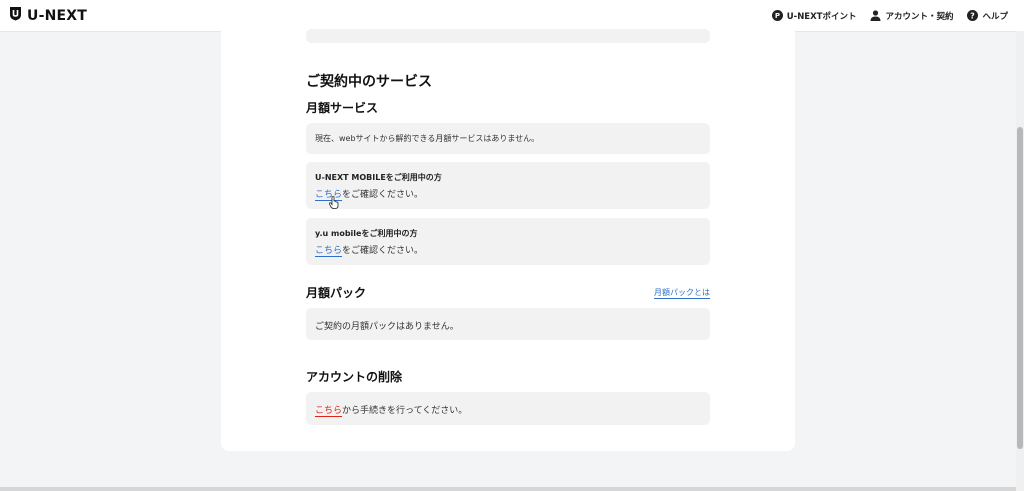 The width and height of the screenshot is (1024, 491). What do you see at coordinates (508, 324) in the screenshot?
I see `monthly-pack-notice-box: ご契約の月額パックはありません。` at bounding box center [508, 324].